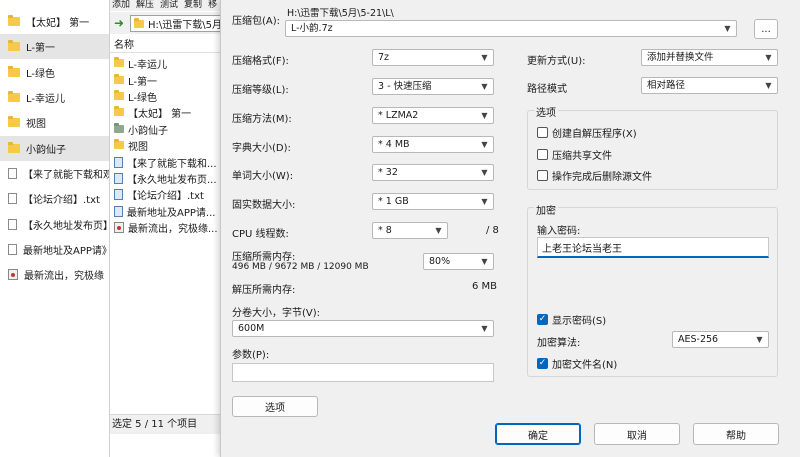  Describe the element at coordinates (168, 63) in the screenshot. I see `file-row: L-幸运儿` at that location.